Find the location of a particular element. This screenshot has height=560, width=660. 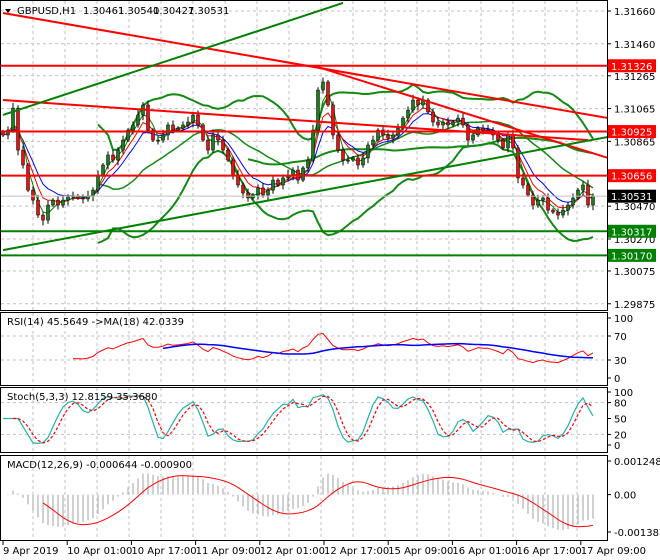

macd-tick-label: 0.001248 is located at coordinates (637, 462).